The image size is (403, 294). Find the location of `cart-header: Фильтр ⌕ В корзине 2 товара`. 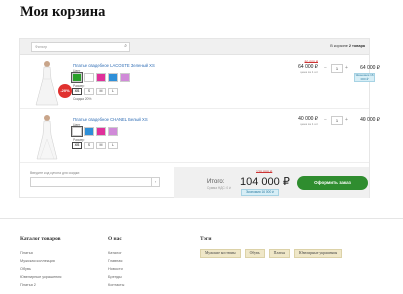

cart-header: Фильтр ⌕ В корзине 2 товара is located at coordinates (194, 47).